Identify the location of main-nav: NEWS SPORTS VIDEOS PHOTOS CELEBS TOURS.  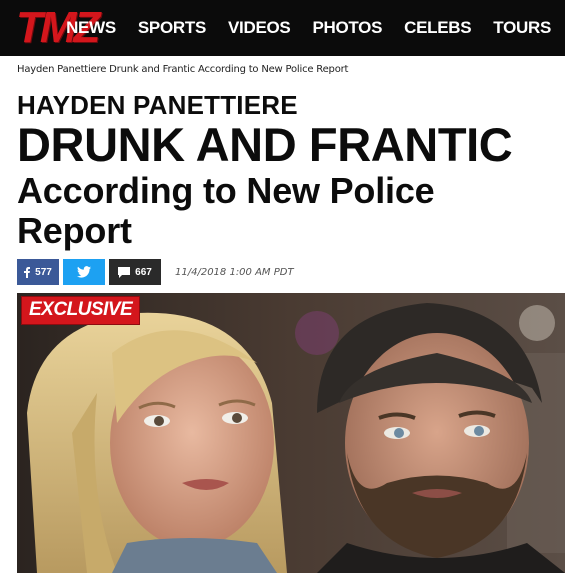
(308, 28).